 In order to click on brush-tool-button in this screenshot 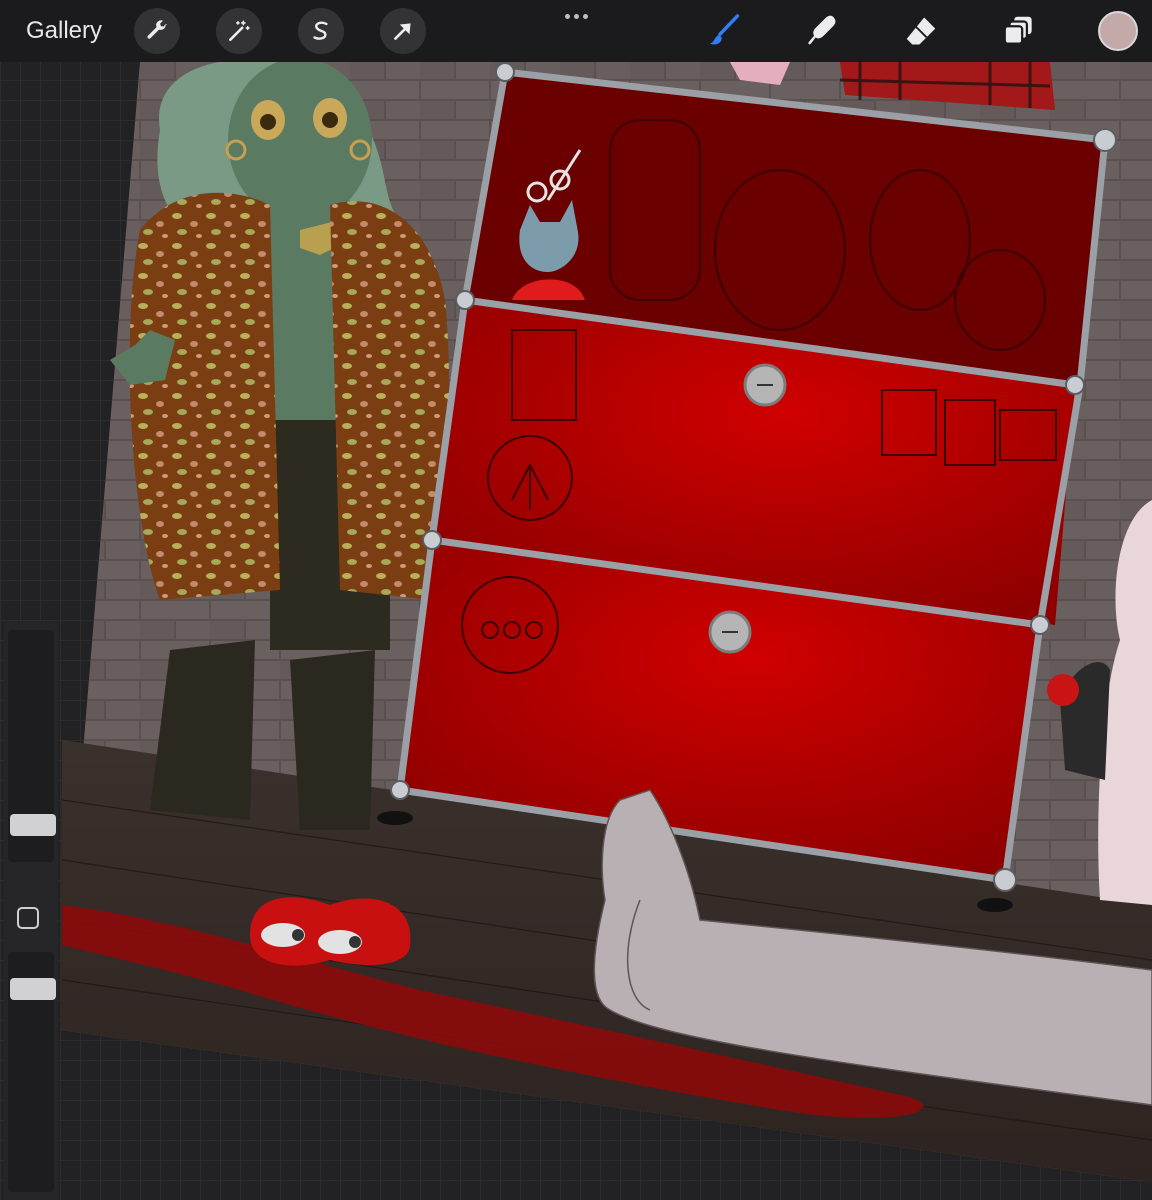, I will do `click(724, 31)`.